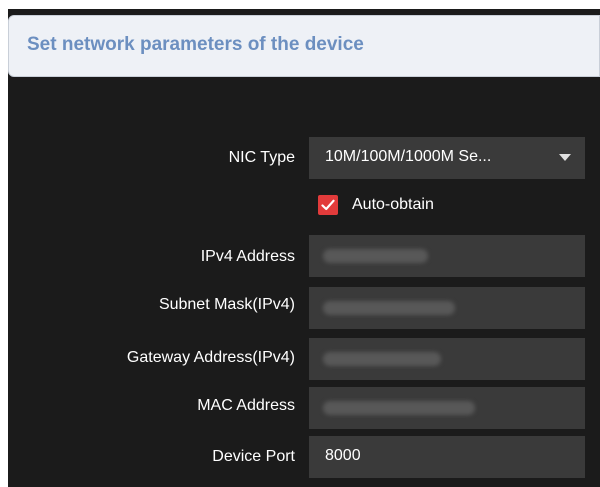  What do you see at coordinates (565, 157) in the screenshot?
I see `chevron-down-icon` at bounding box center [565, 157].